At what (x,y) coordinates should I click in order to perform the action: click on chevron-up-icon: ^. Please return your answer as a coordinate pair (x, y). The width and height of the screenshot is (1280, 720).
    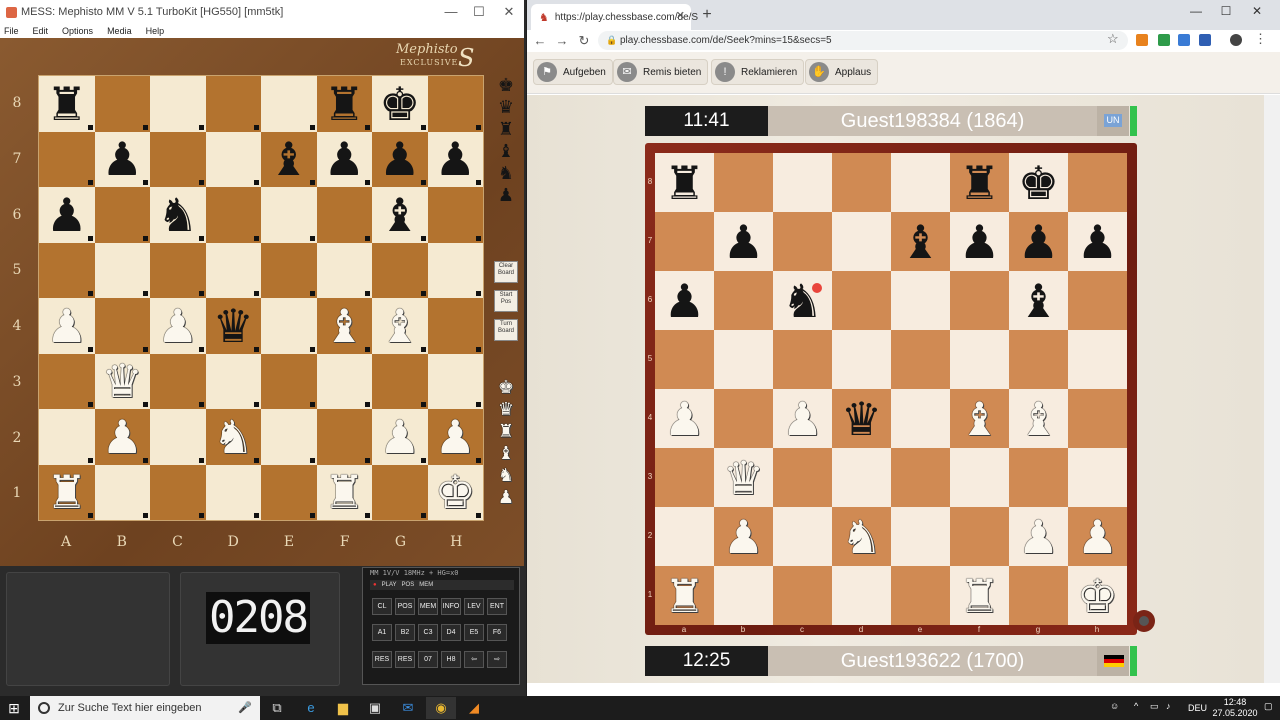
    Looking at the image, I should click on (1136, 706).